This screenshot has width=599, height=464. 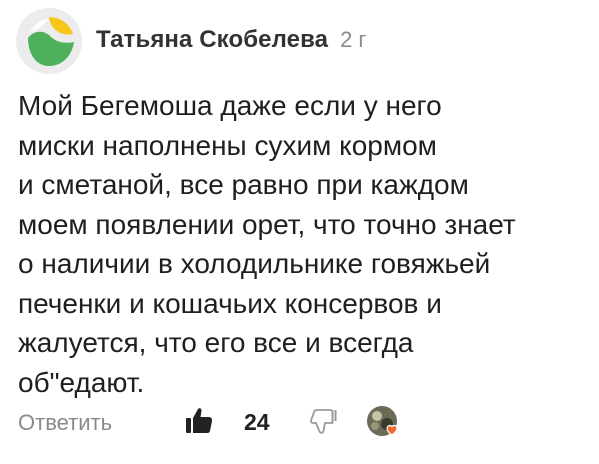 What do you see at coordinates (81, 382) in the screenshot?
I see `comment-text-line: об"едают.` at bounding box center [81, 382].